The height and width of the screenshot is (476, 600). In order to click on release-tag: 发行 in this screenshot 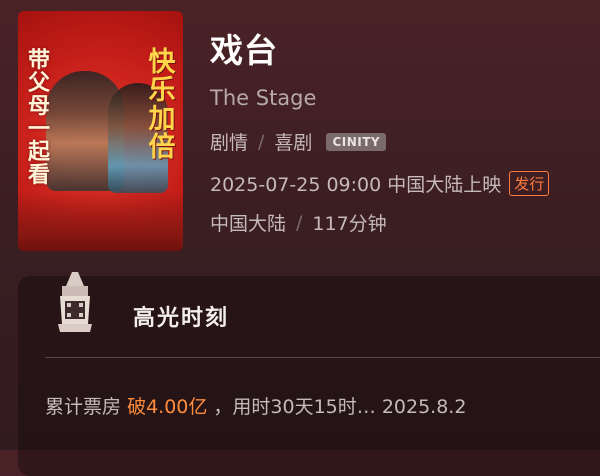, I will do `click(529, 183)`.